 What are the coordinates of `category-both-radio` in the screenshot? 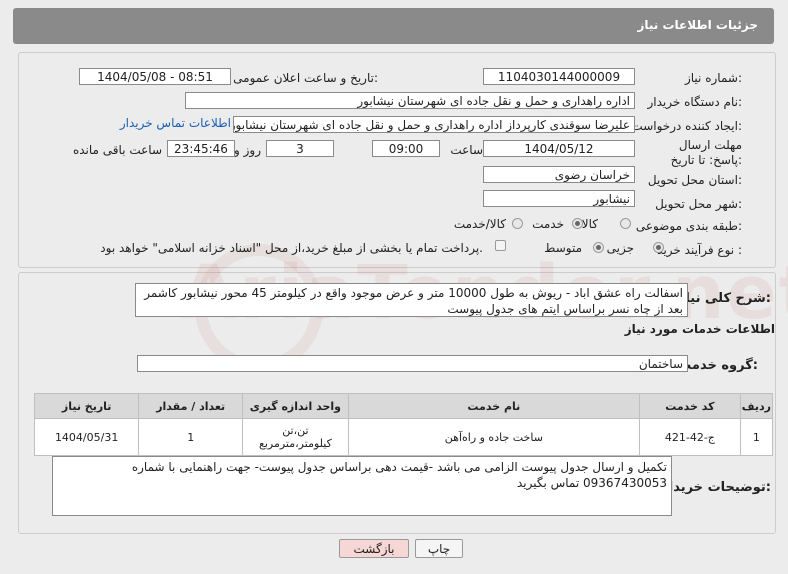 It's located at (517, 223).